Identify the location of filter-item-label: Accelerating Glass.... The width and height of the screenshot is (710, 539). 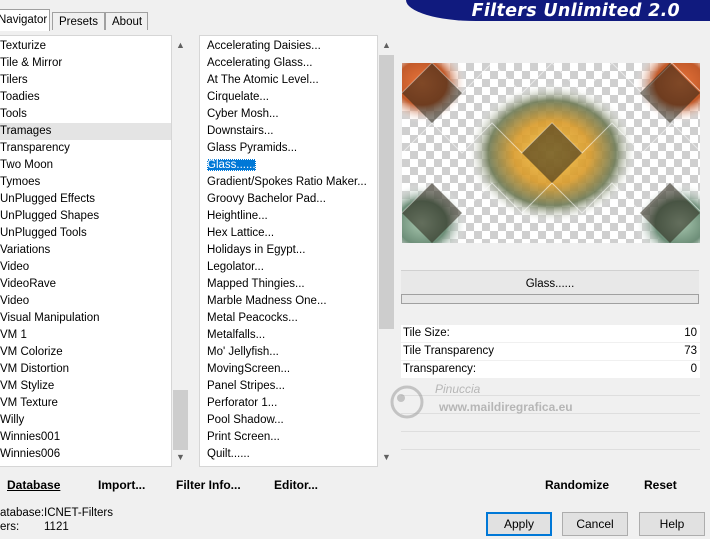
(260, 63).